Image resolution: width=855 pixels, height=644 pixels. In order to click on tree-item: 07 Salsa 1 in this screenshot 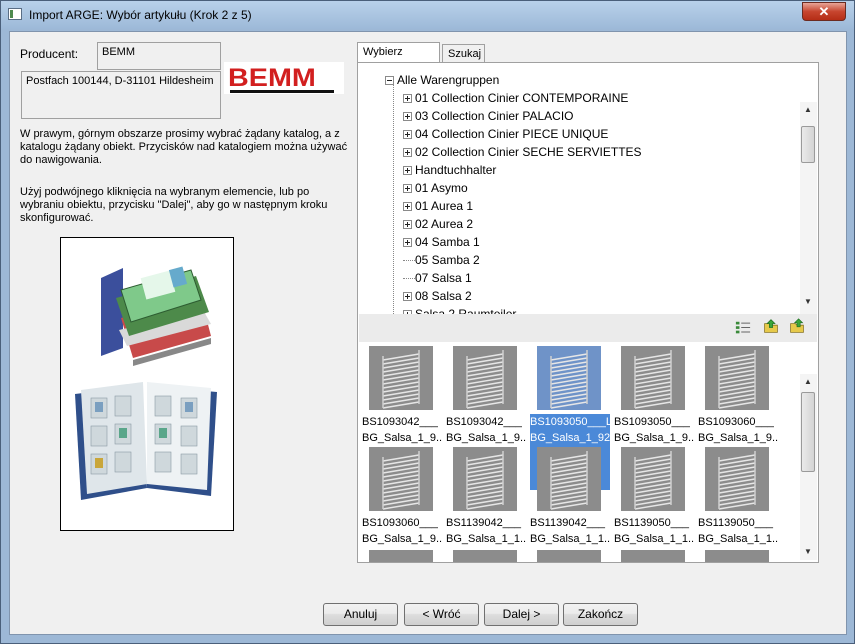, I will do `click(437, 278)`.